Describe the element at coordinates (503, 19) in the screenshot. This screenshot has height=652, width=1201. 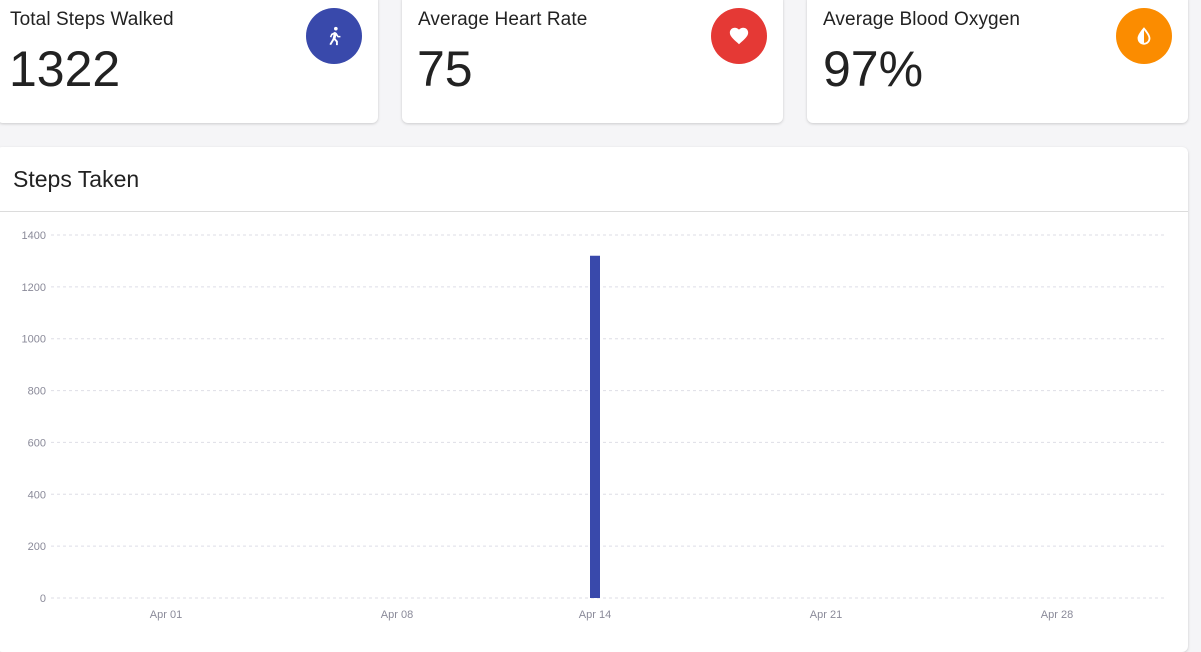
I see `stat-title: Average Heart Rate` at that location.